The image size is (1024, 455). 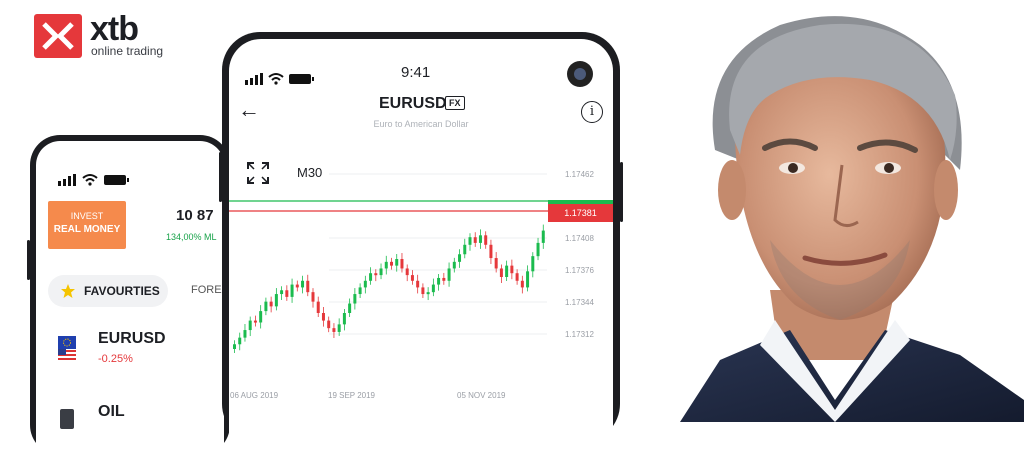 What do you see at coordinates (352, 395) in the screenshot?
I see `x-tick-label: 19 SEP 2019` at bounding box center [352, 395].